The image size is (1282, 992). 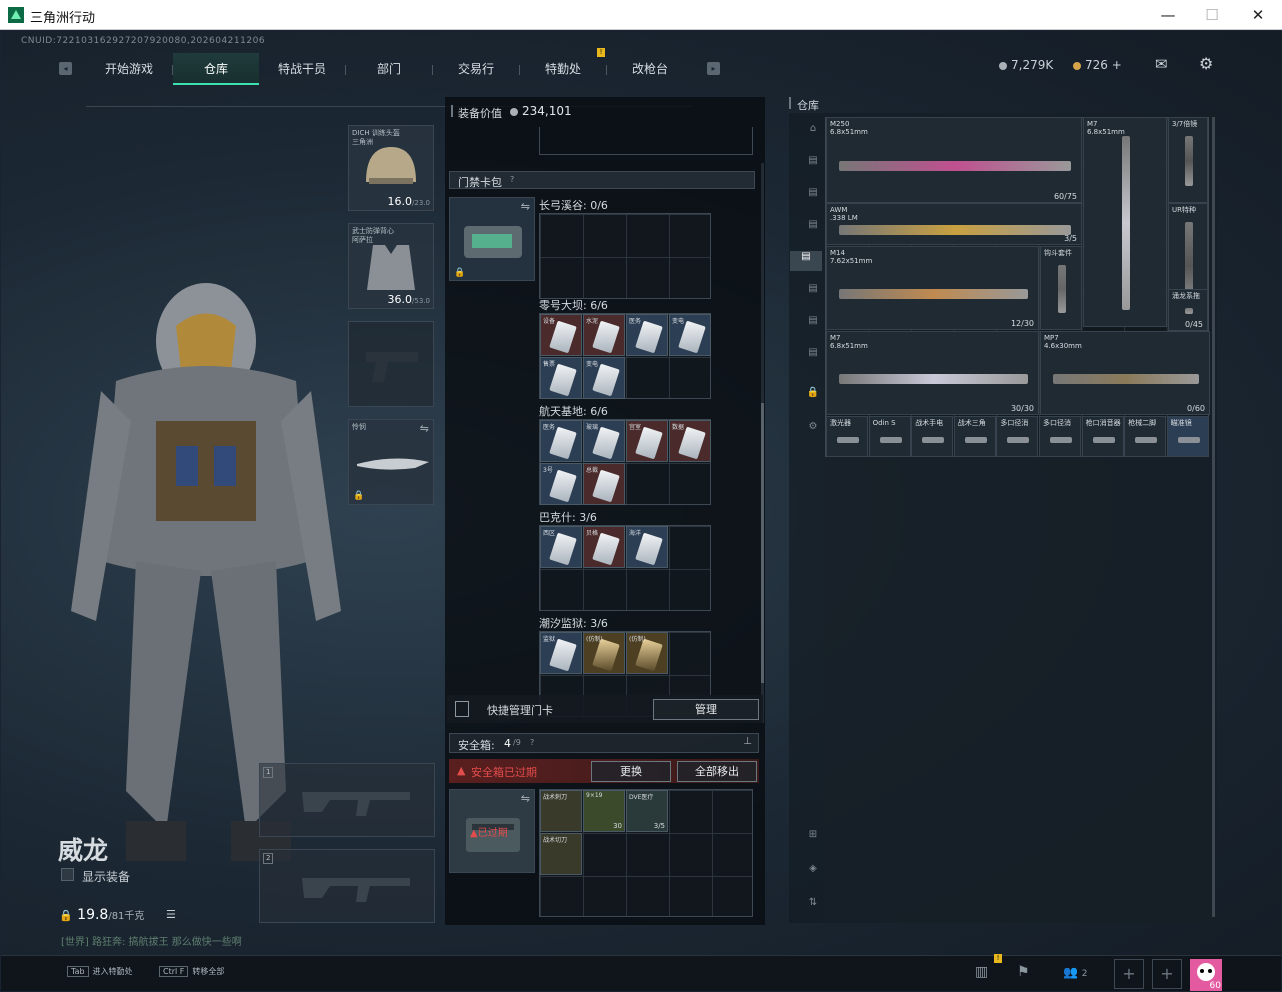 What do you see at coordinates (532, 742) in the screenshot?
I see `safe-help-icon: ?` at bounding box center [532, 742].